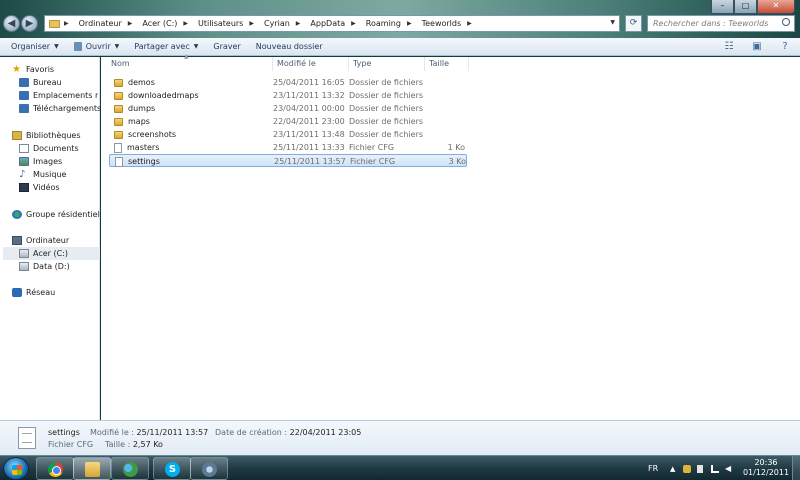 The image size is (800, 480). What do you see at coordinates (152, 134) in the screenshot?
I see `file-name: screenshots` at bounding box center [152, 134].